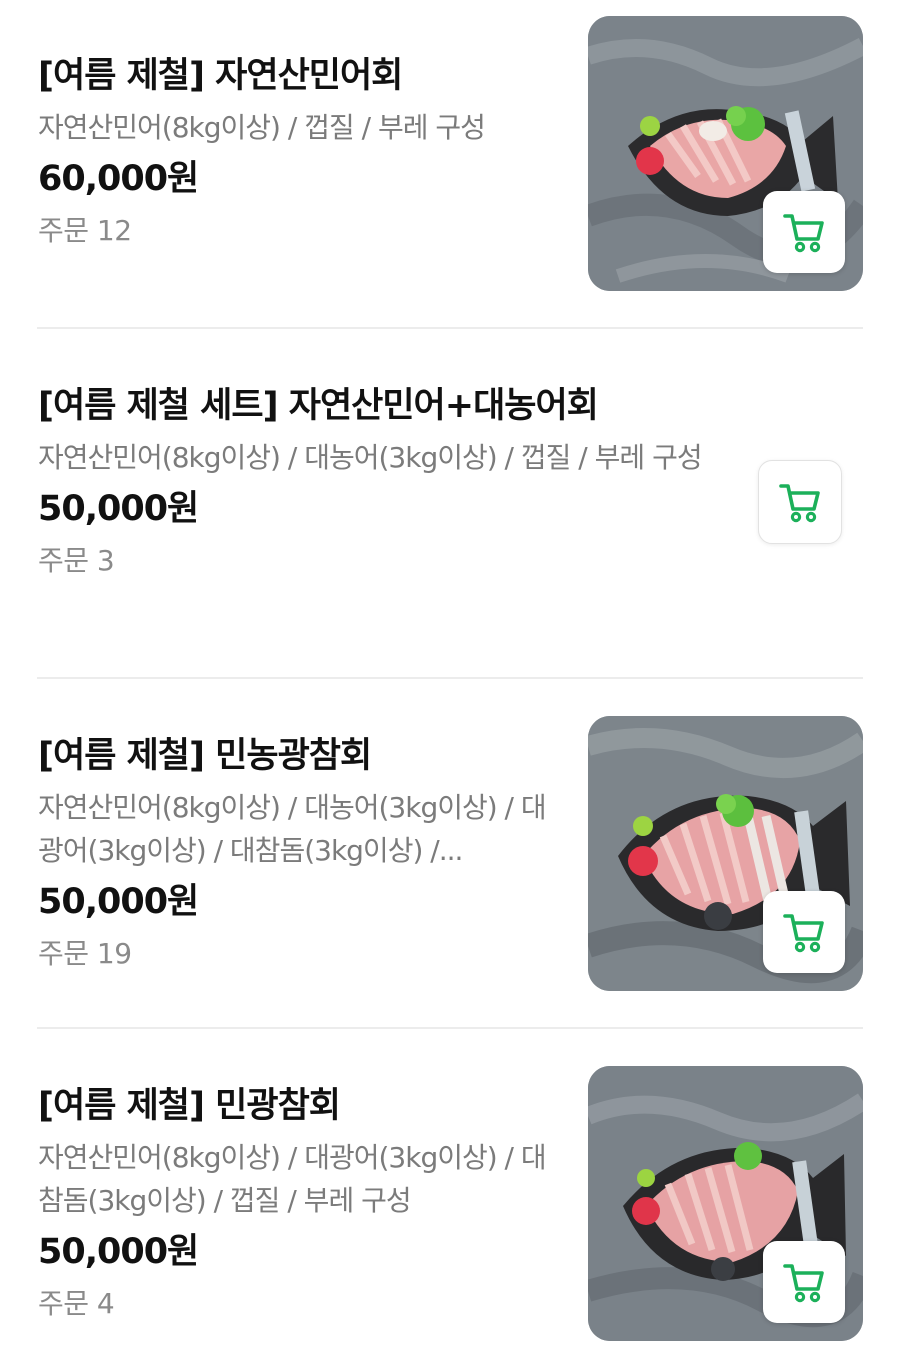  Describe the element at coordinates (298, 76) in the screenshot. I see `product-title: [여름 제철] 자연산민어회` at that location.